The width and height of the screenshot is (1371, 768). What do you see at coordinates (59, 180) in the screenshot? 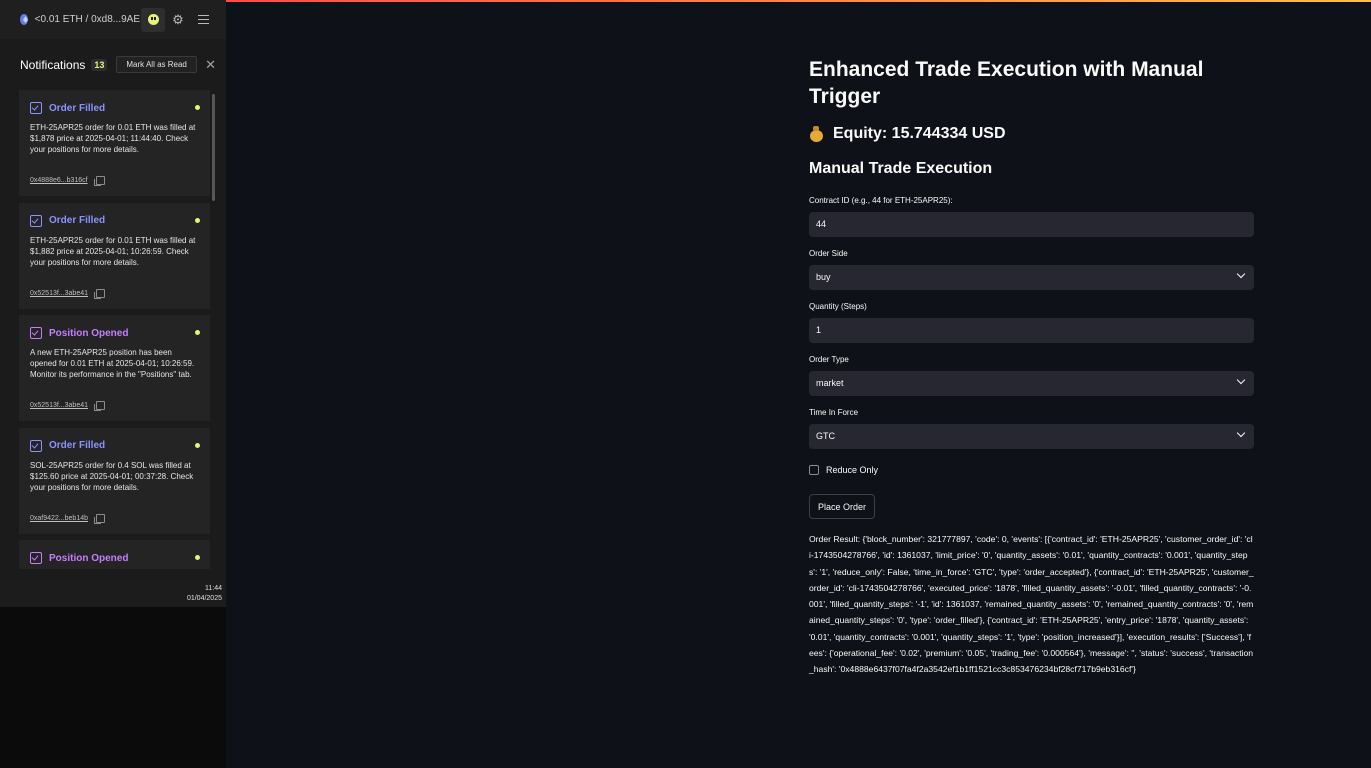
I see `transaction-hash-link: 0x4888e6...b316cf` at bounding box center [59, 180].